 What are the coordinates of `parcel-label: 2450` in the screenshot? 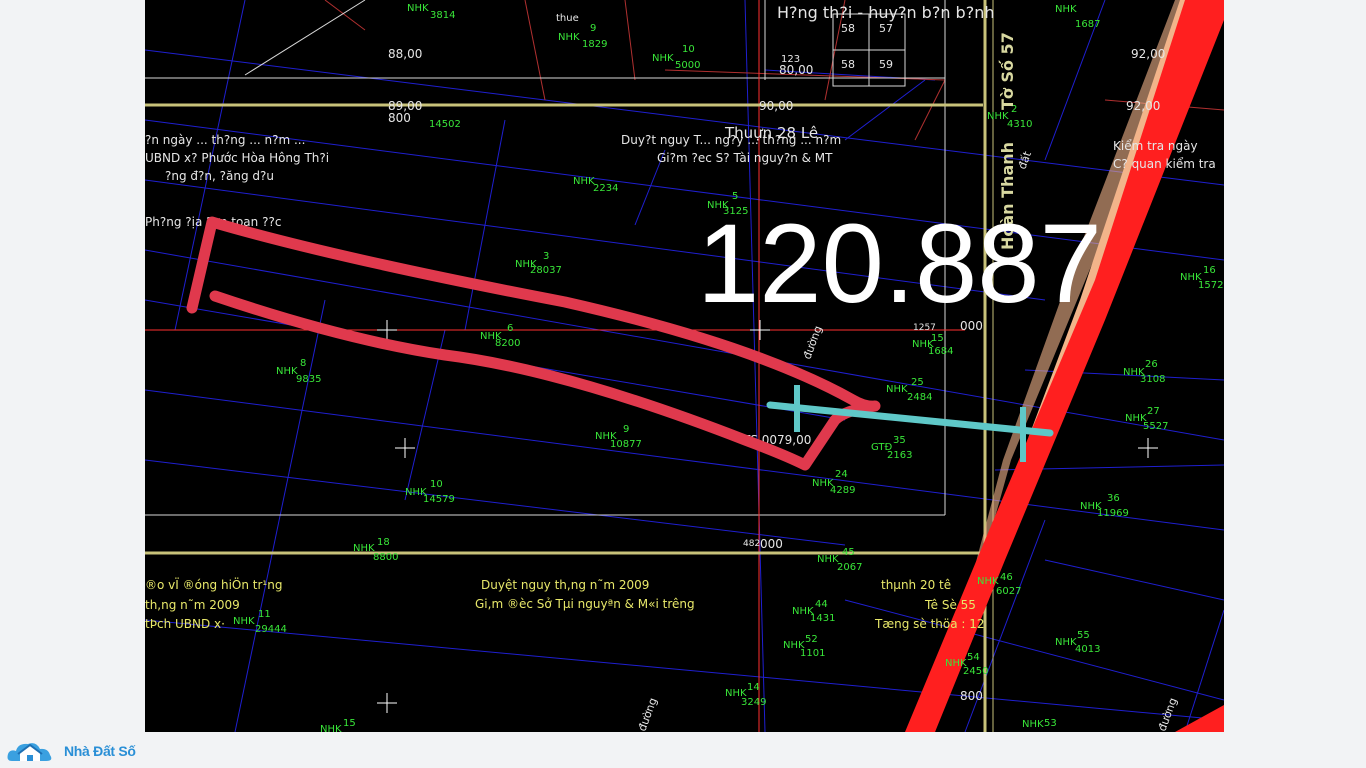 It's located at (975, 671).